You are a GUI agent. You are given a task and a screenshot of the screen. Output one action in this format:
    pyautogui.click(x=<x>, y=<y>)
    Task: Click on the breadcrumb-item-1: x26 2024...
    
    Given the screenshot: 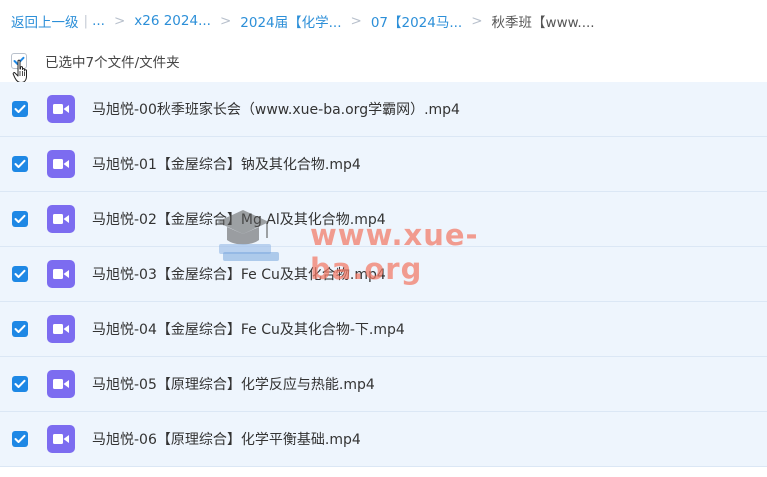 What is the action you would take?
    pyautogui.click(x=172, y=21)
    